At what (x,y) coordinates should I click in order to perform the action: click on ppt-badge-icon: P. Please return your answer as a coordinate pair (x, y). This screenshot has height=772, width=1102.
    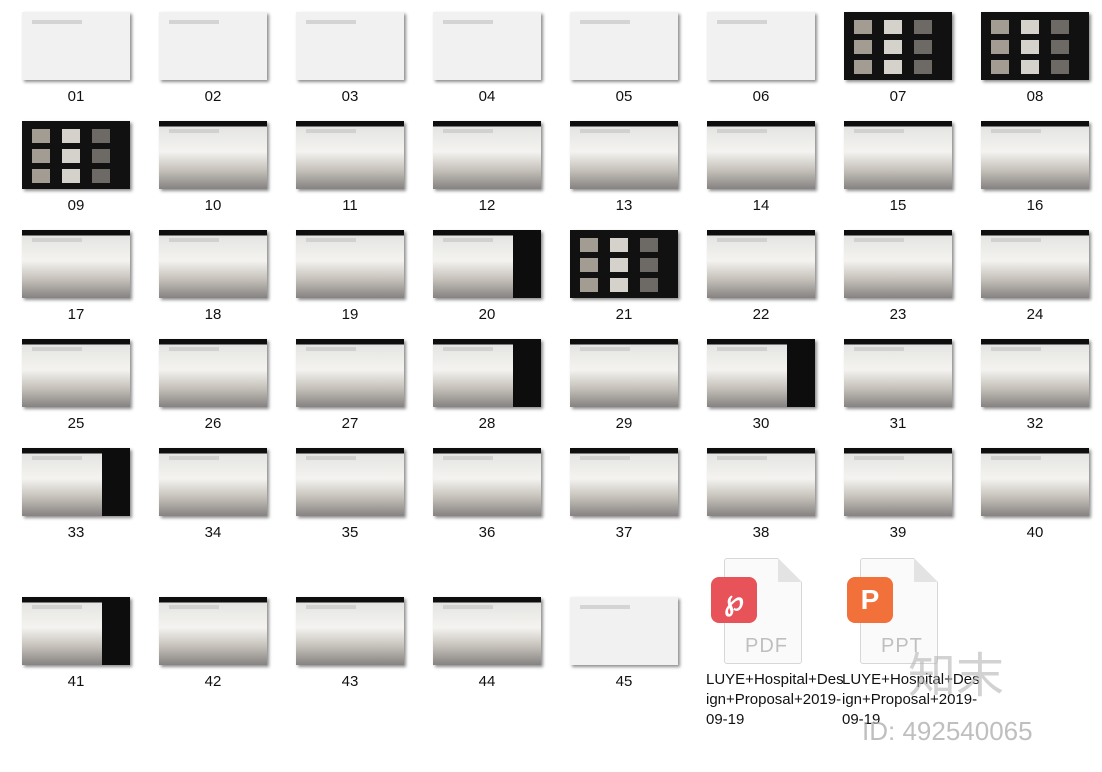
    Looking at the image, I should click on (870, 600).